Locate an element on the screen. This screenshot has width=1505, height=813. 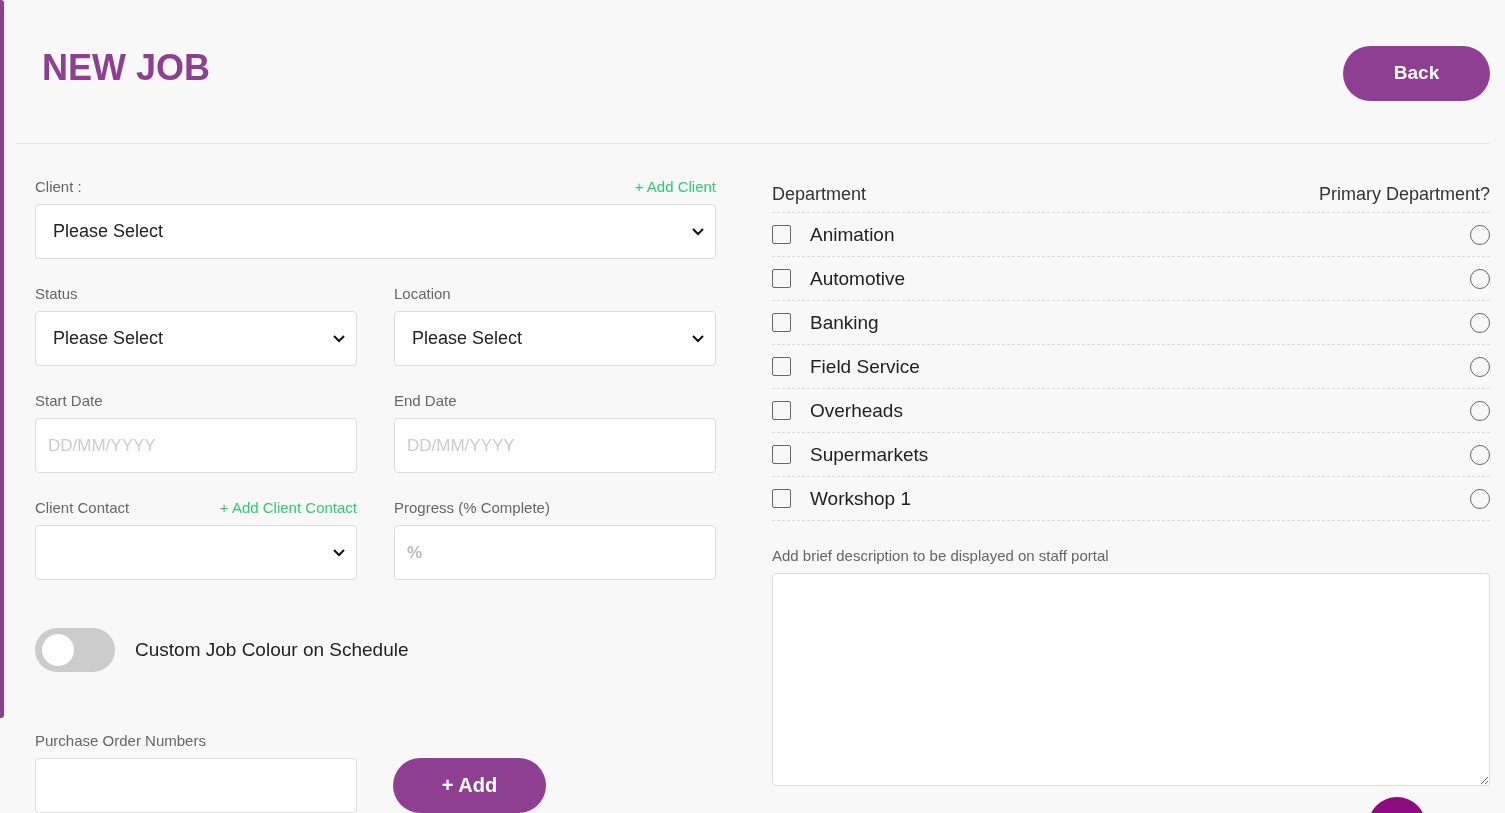
progress-label: Progress (% Complete) is located at coordinates (472, 507).